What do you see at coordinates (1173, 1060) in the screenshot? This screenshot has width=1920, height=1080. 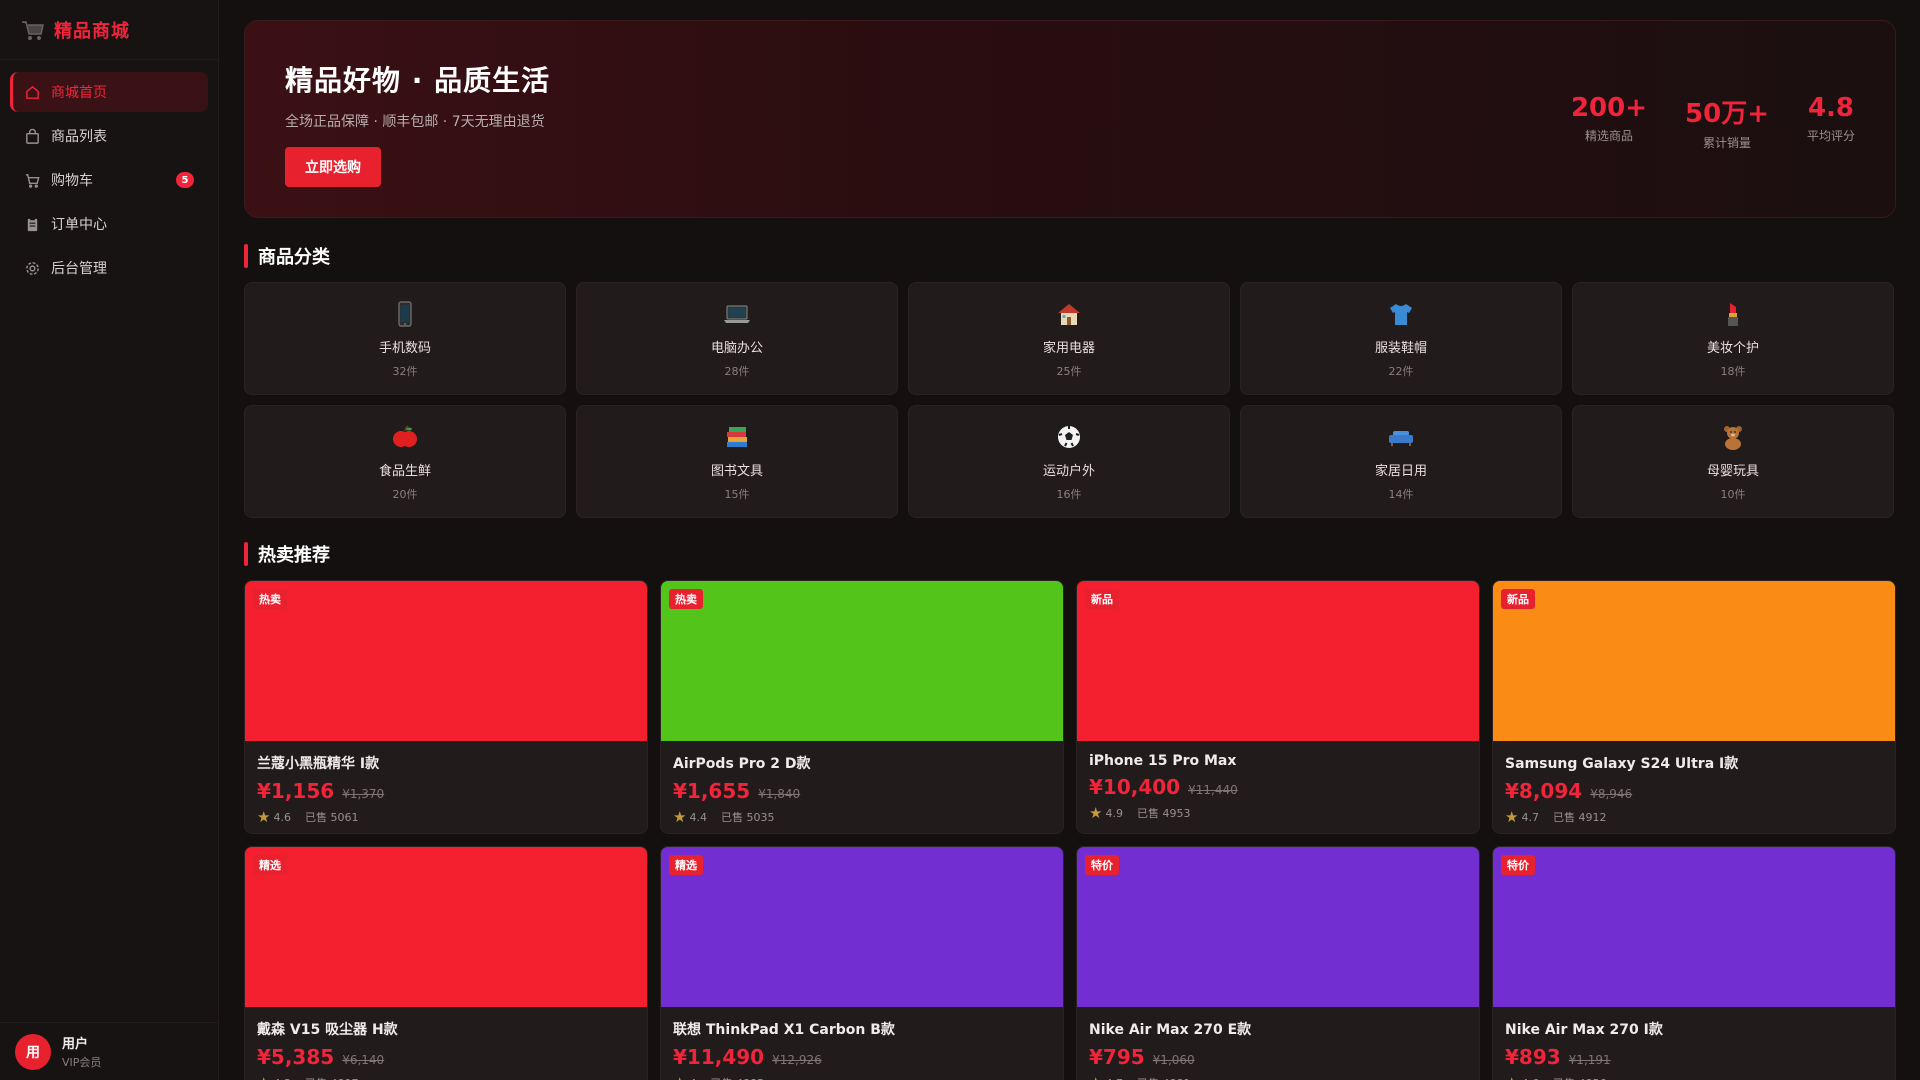 I see `product-original-price: ¥1,060` at bounding box center [1173, 1060].